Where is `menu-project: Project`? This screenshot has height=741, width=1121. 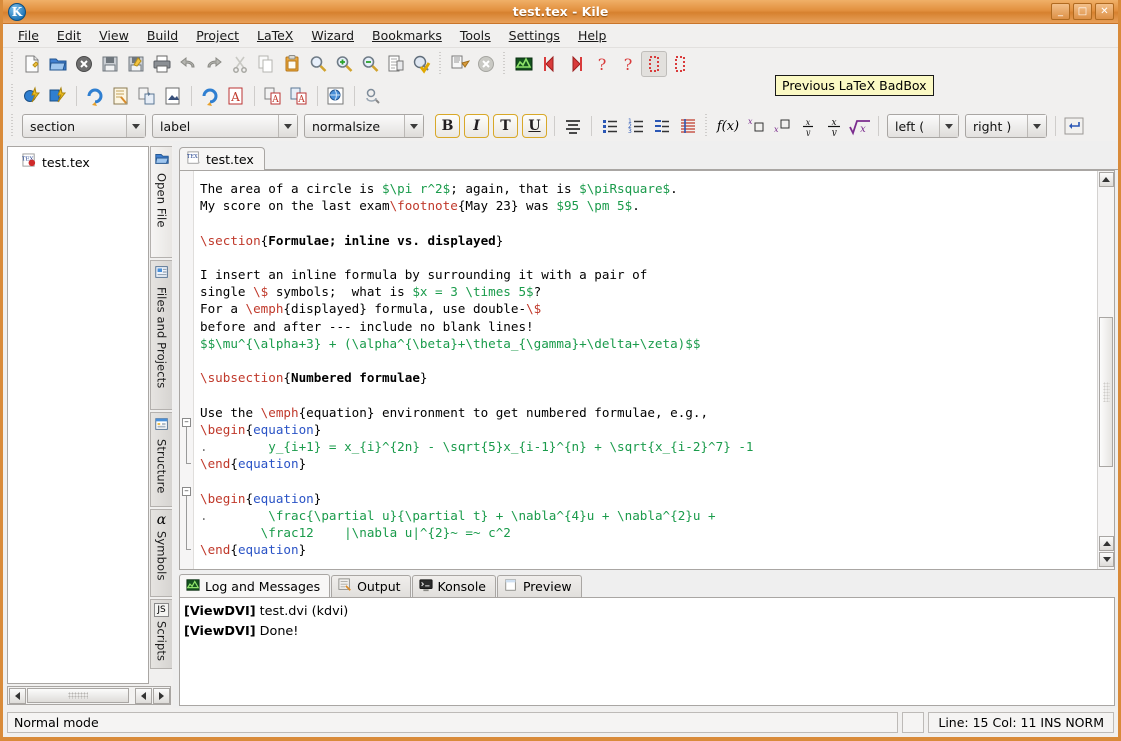 menu-project: Project is located at coordinates (217, 35).